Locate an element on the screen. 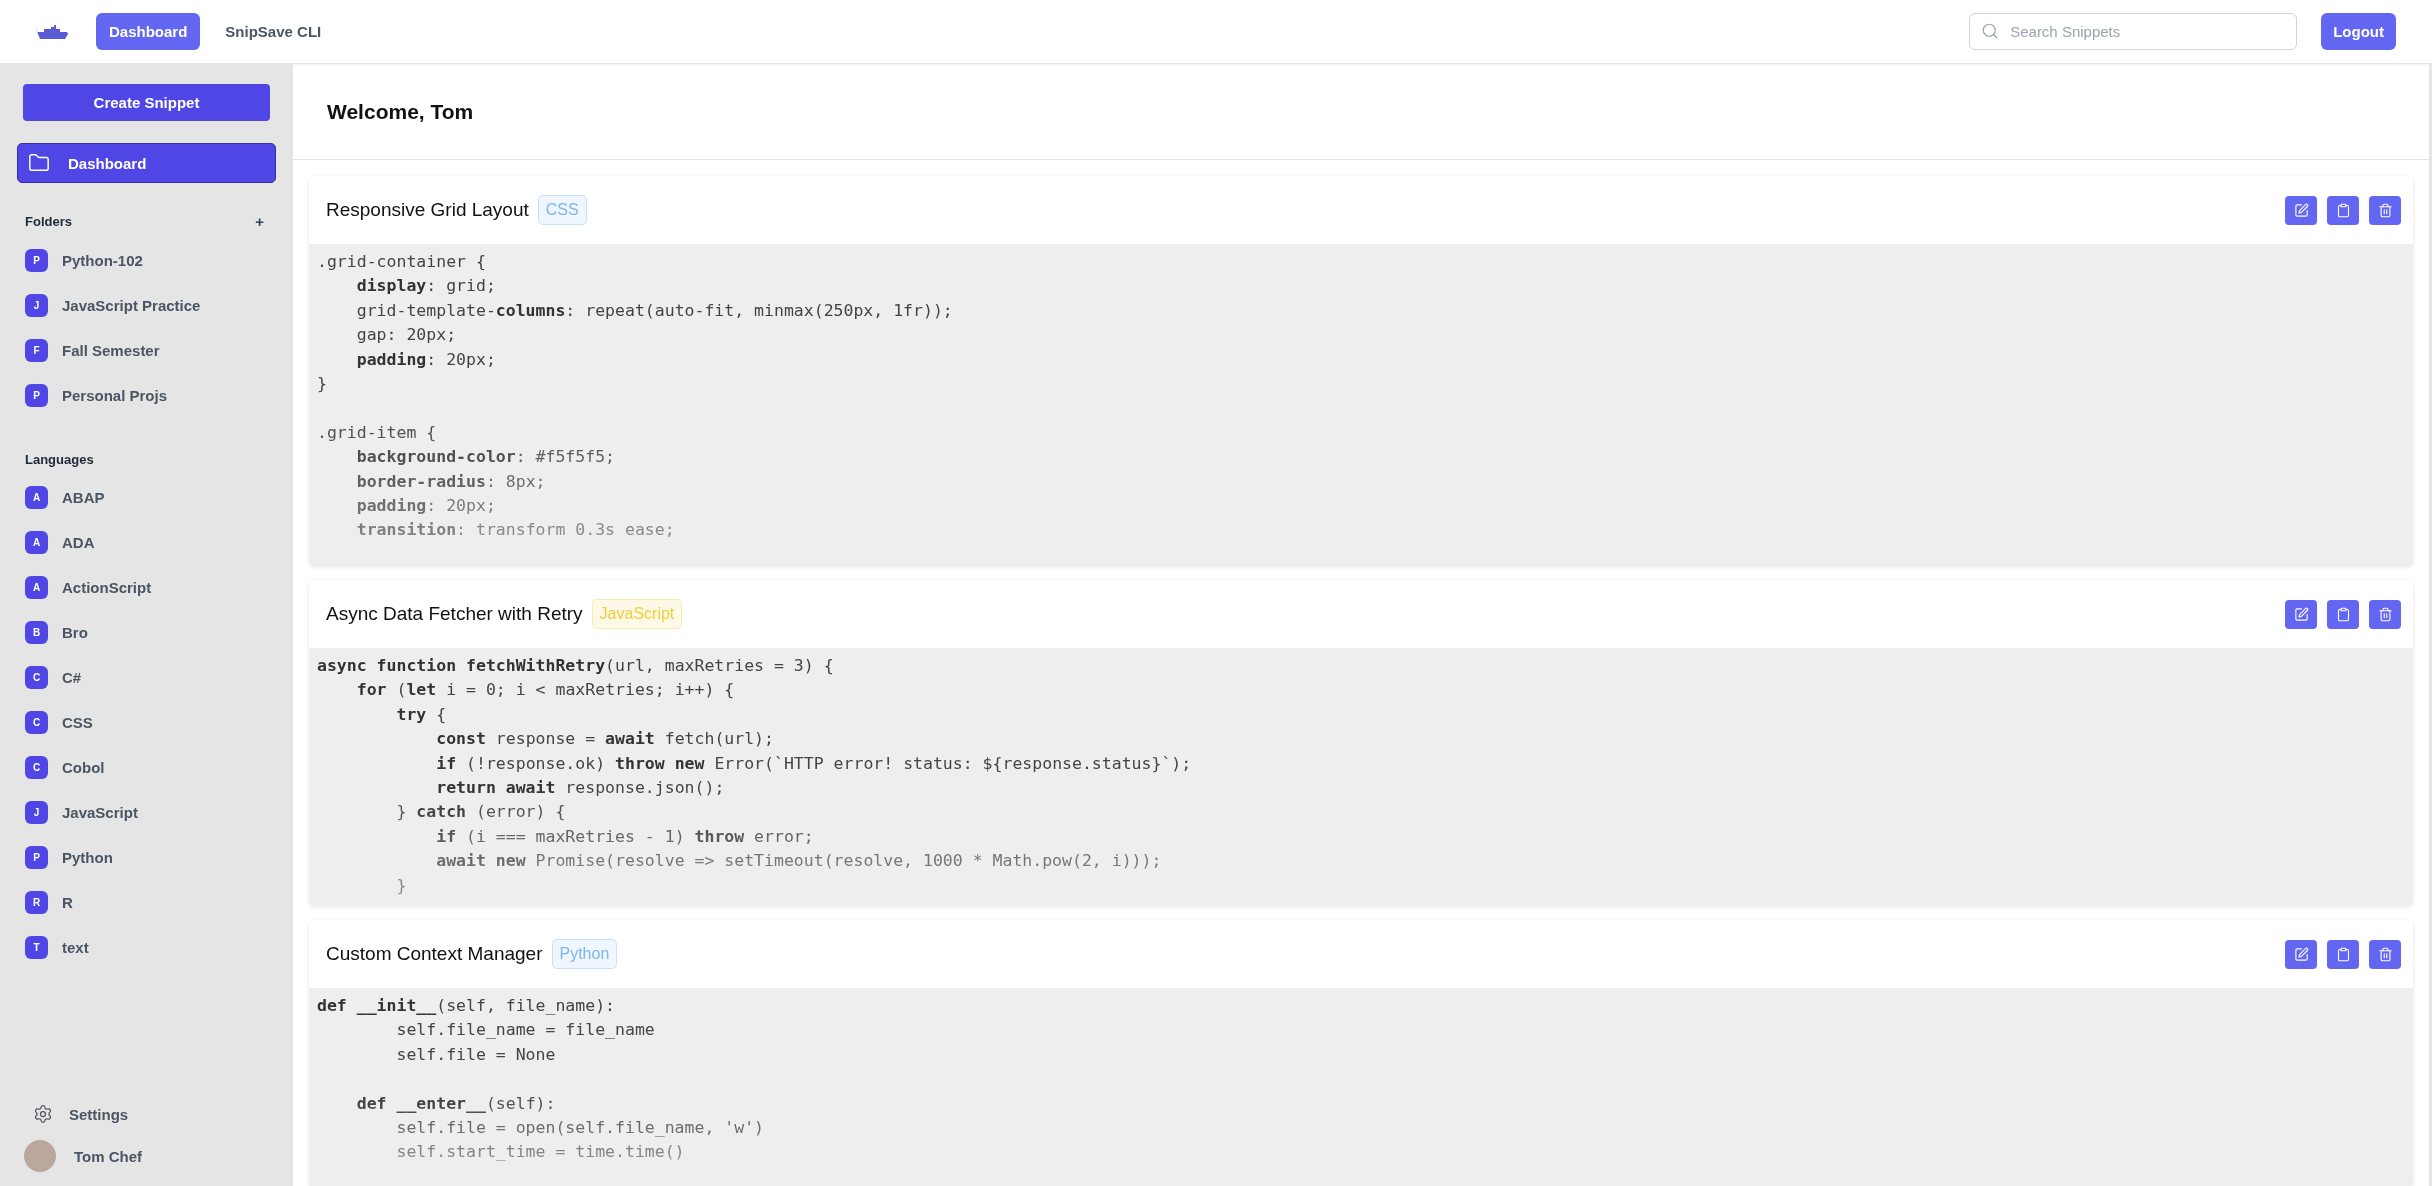  ship-logo-icon is located at coordinates (52, 31).